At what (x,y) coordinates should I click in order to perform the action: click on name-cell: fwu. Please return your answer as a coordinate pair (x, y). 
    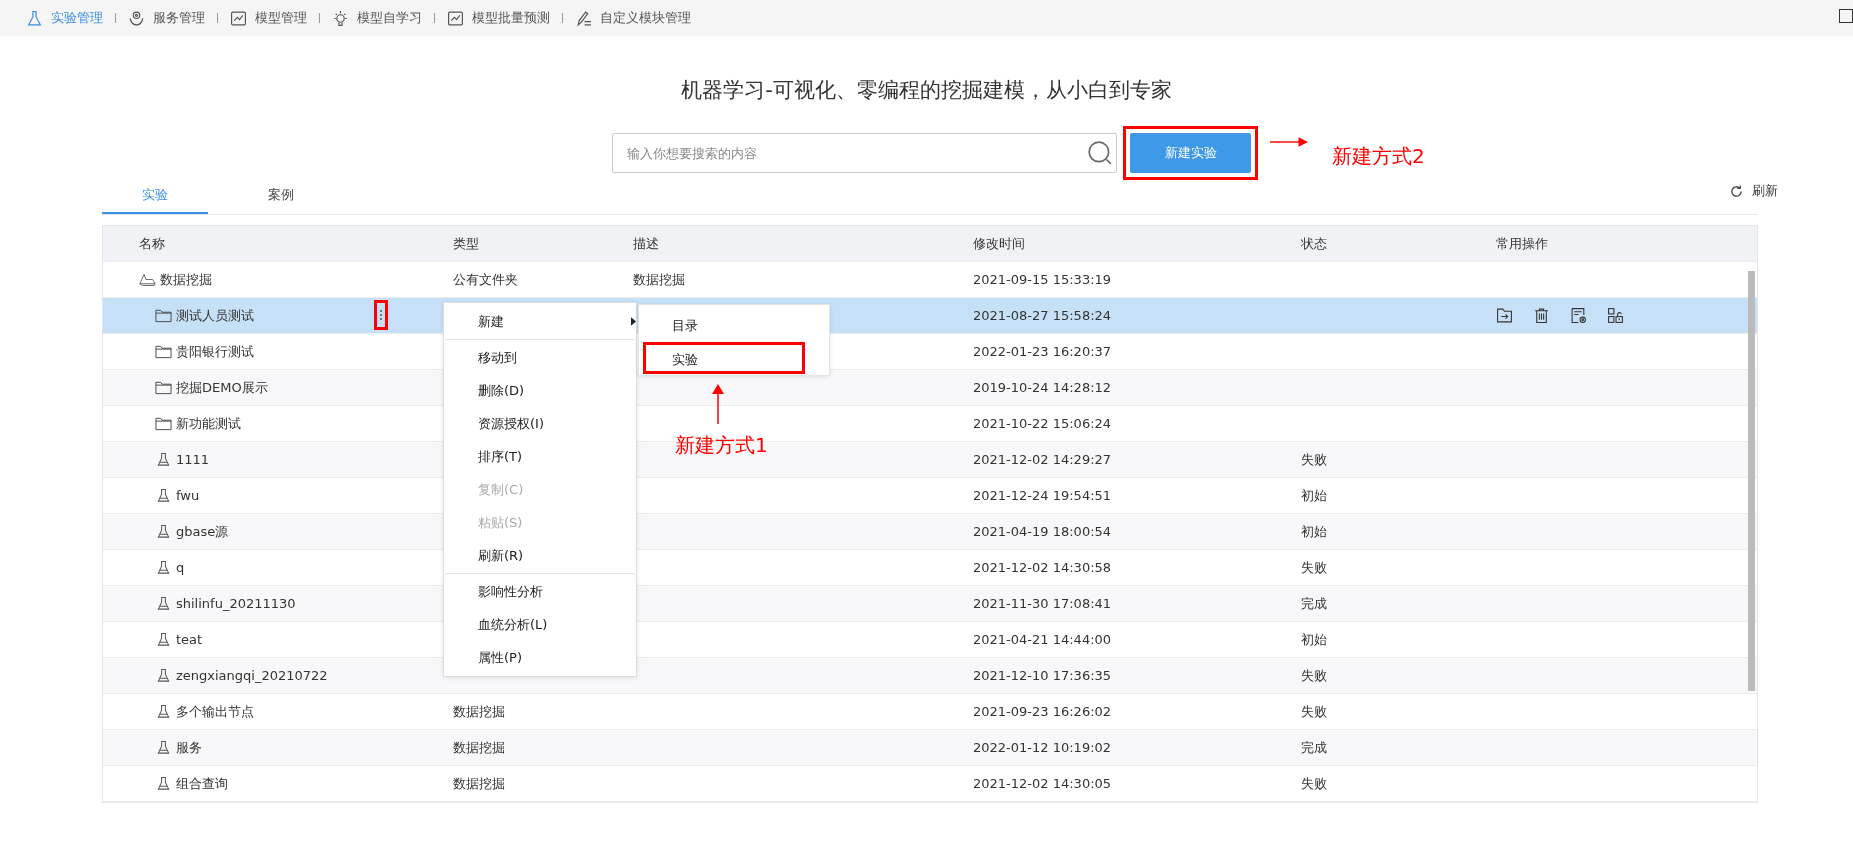
    Looking at the image, I should click on (188, 495).